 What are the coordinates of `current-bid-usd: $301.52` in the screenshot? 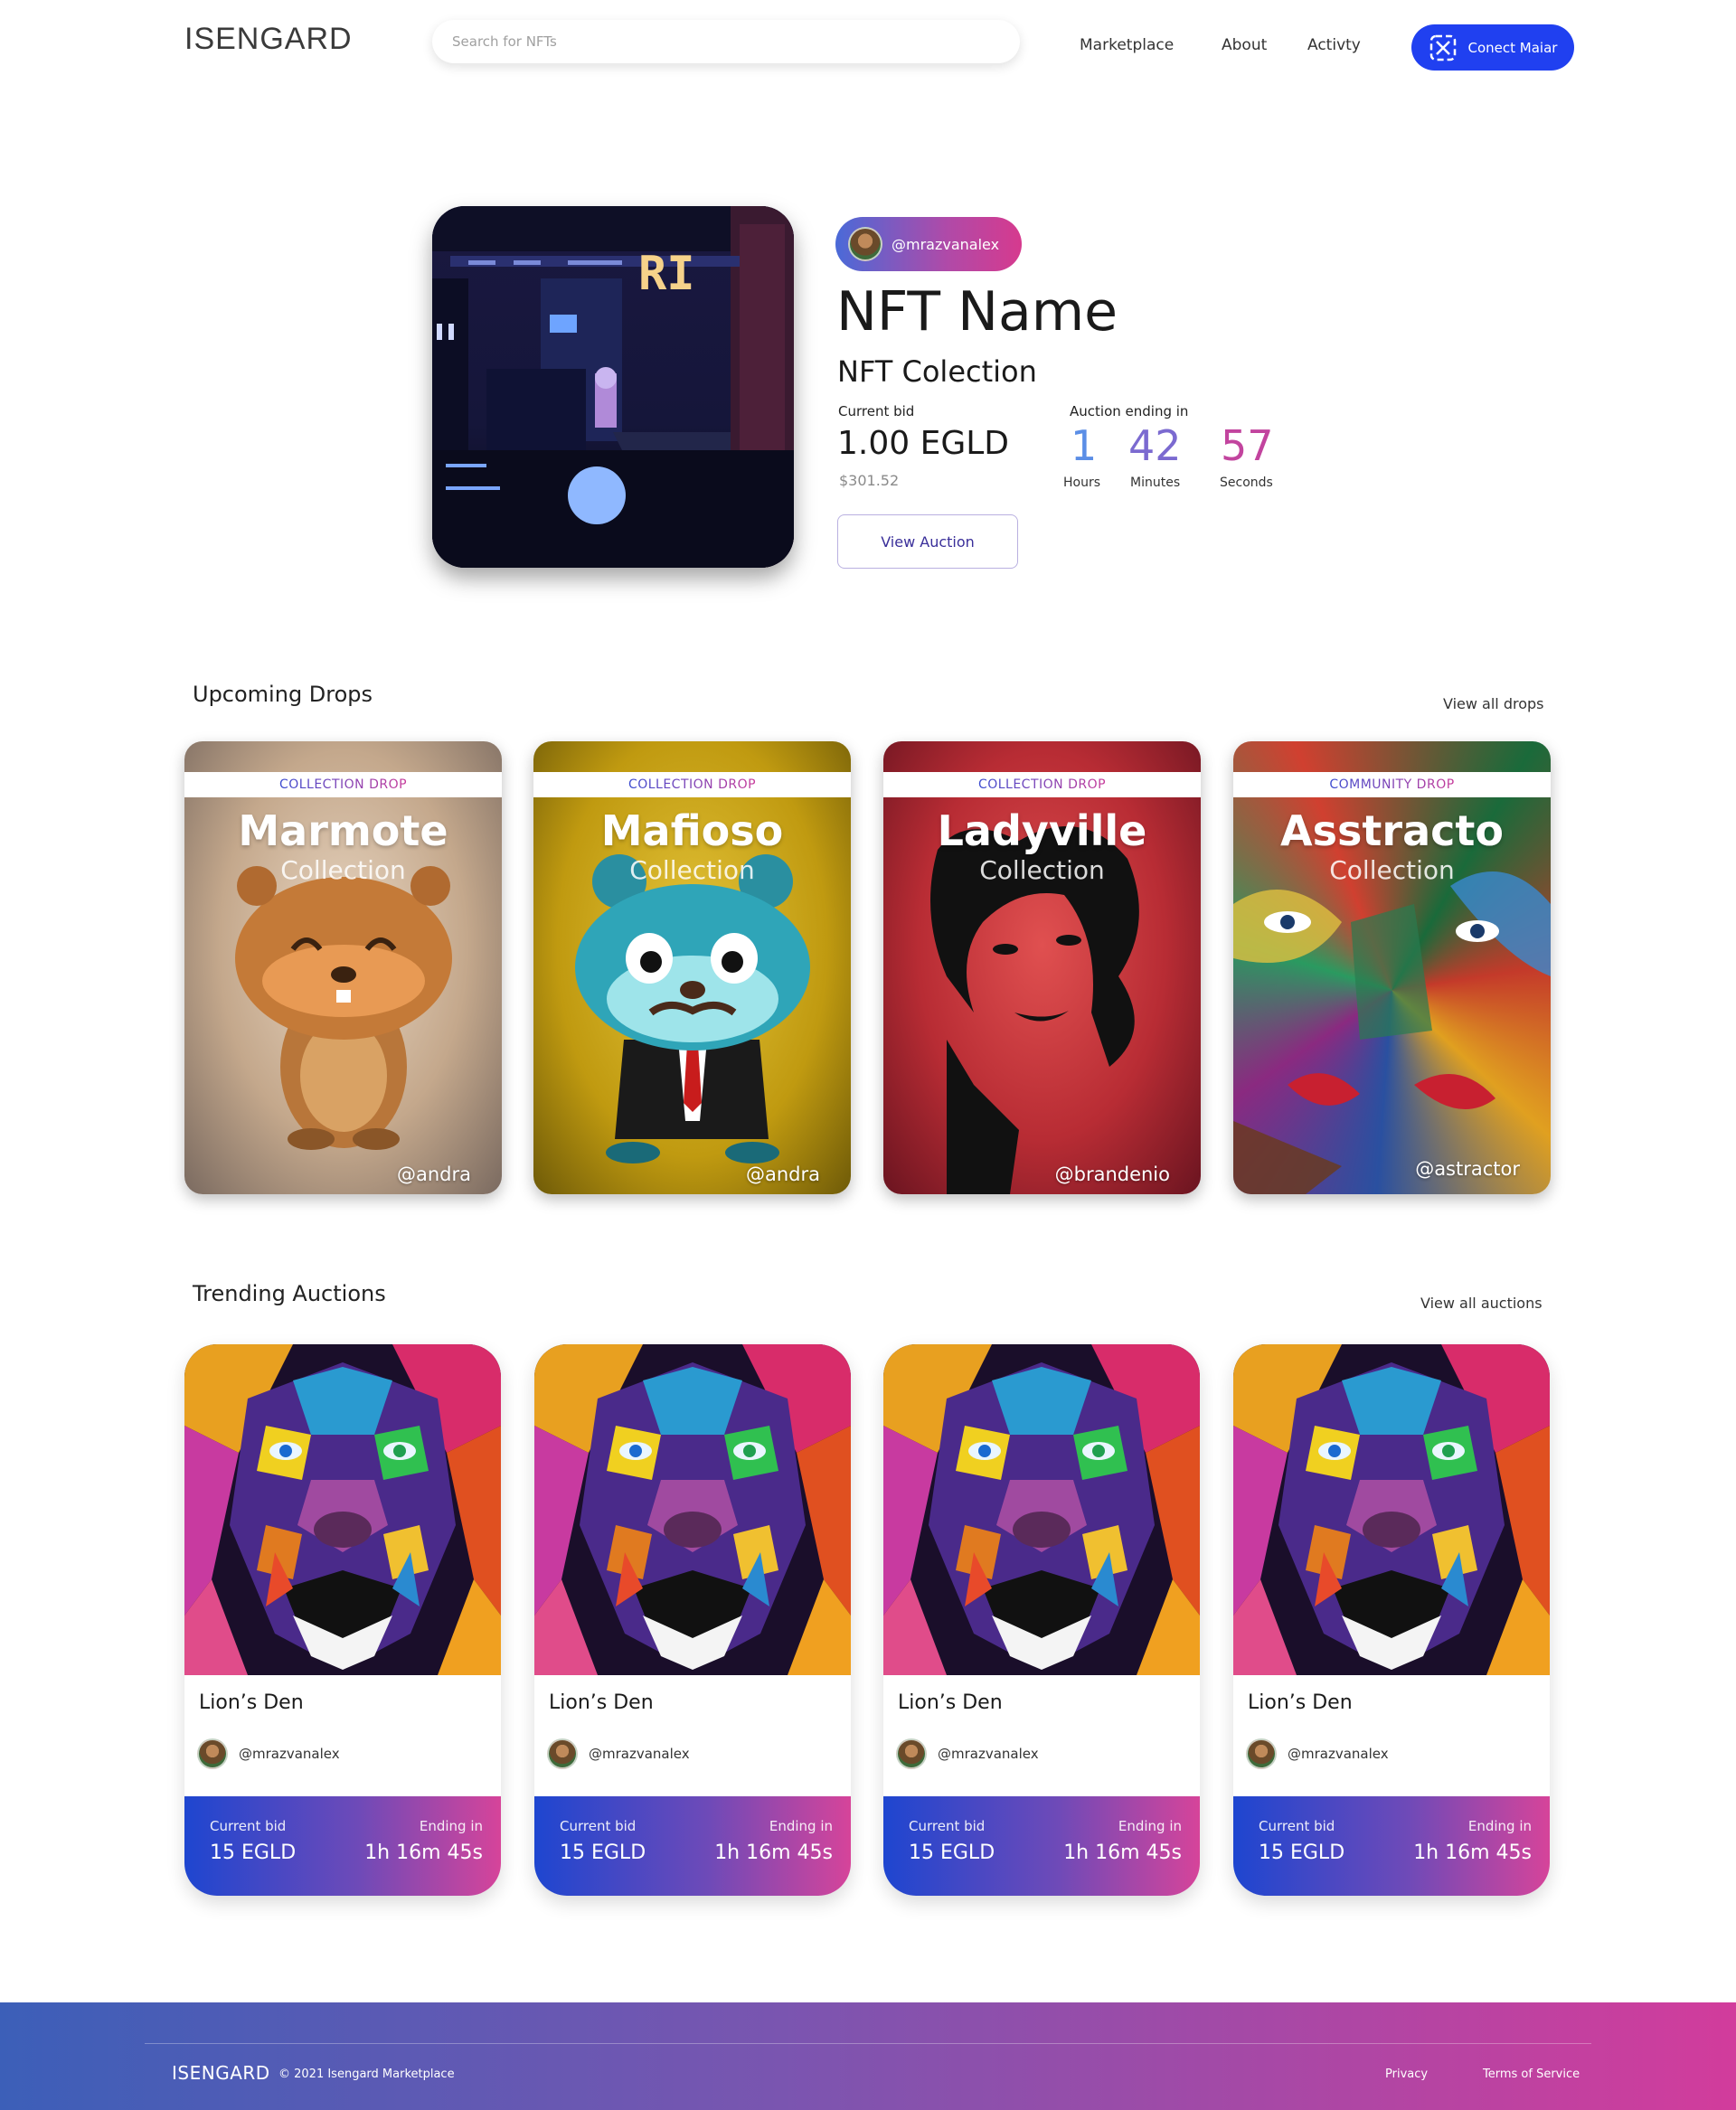 It's located at (870, 480).